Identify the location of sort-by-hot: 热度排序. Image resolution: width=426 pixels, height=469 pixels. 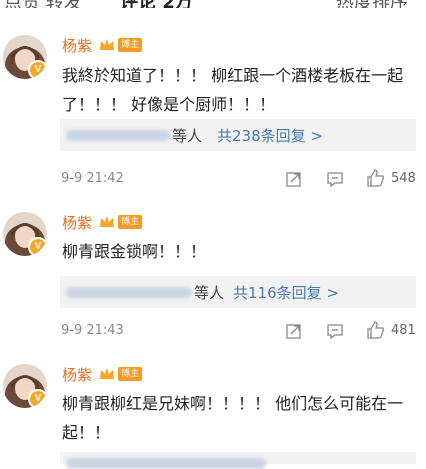
(372, 4).